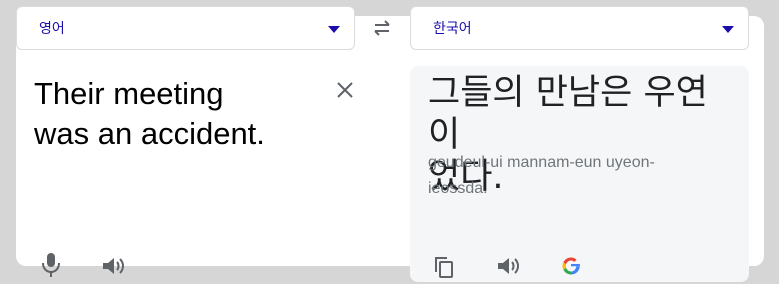 The width and height of the screenshot is (779, 284). What do you see at coordinates (52, 28) in the screenshot?
I see `source-language-label: 영어` at bounding box center [52, 28].